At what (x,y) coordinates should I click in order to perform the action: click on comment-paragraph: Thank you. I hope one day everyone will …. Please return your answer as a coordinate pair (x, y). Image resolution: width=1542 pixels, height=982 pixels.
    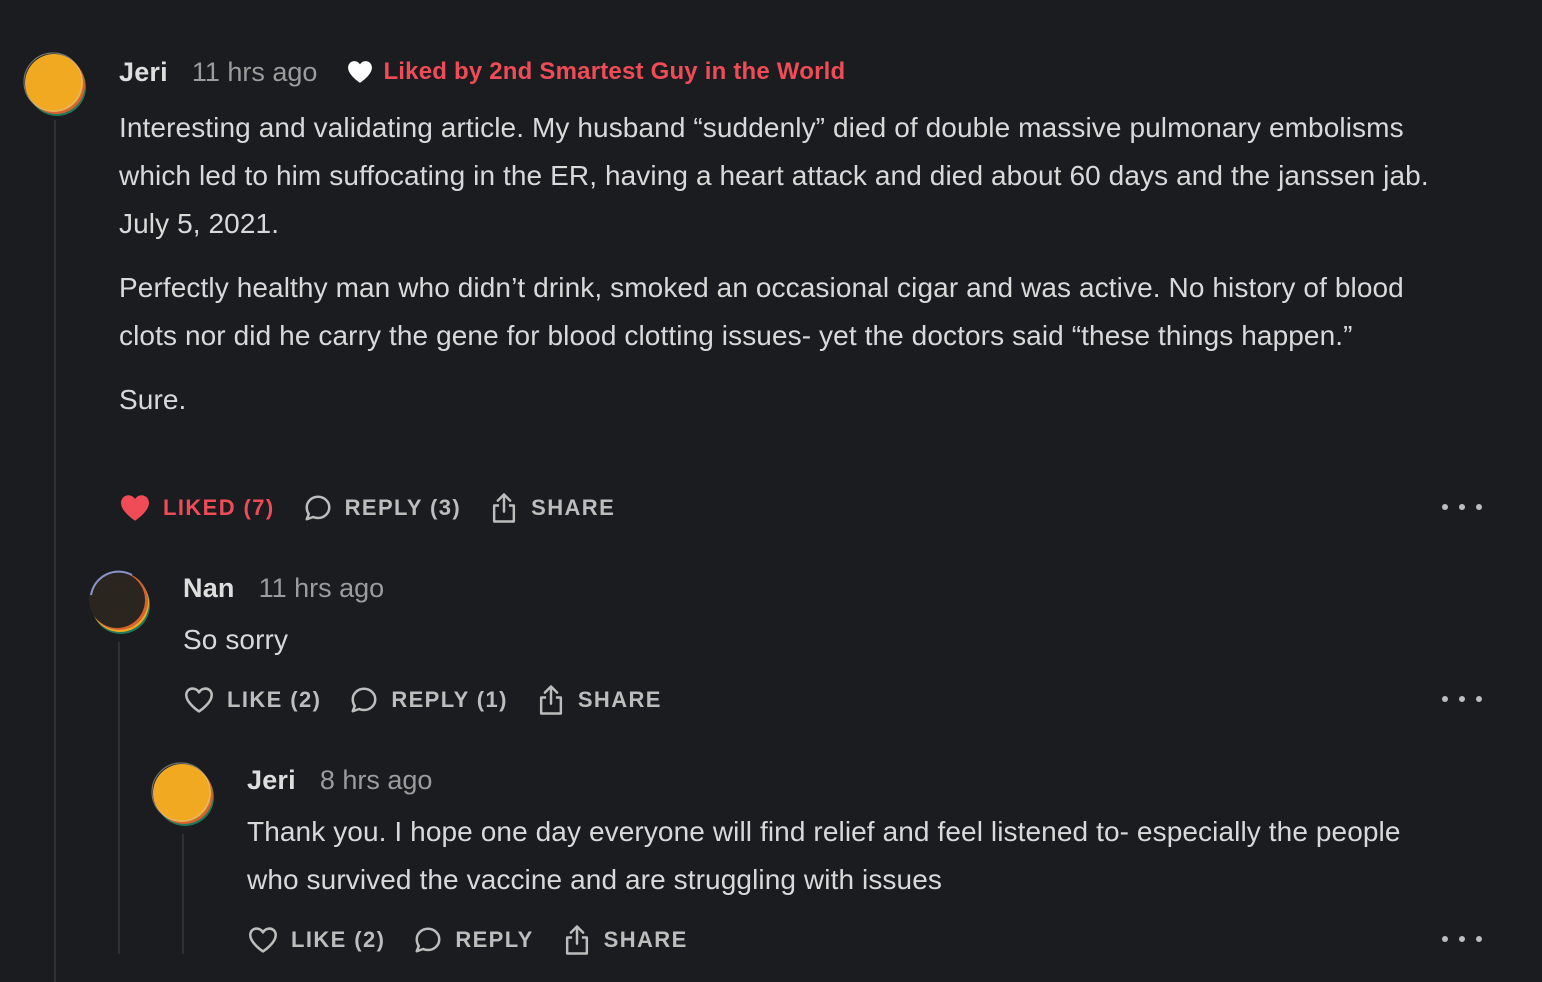
    Looking at the image, I should click on (824, 855).